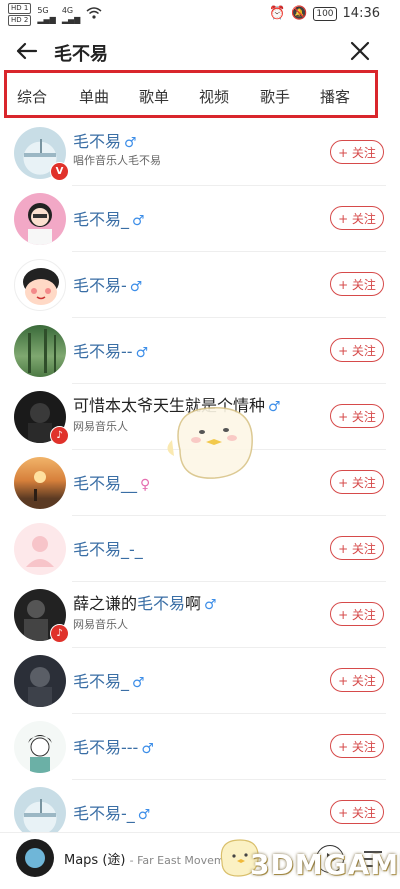 The image size is (400, 889). I want to click on user-name-text: 毛不易_-_, so click(108, 549).